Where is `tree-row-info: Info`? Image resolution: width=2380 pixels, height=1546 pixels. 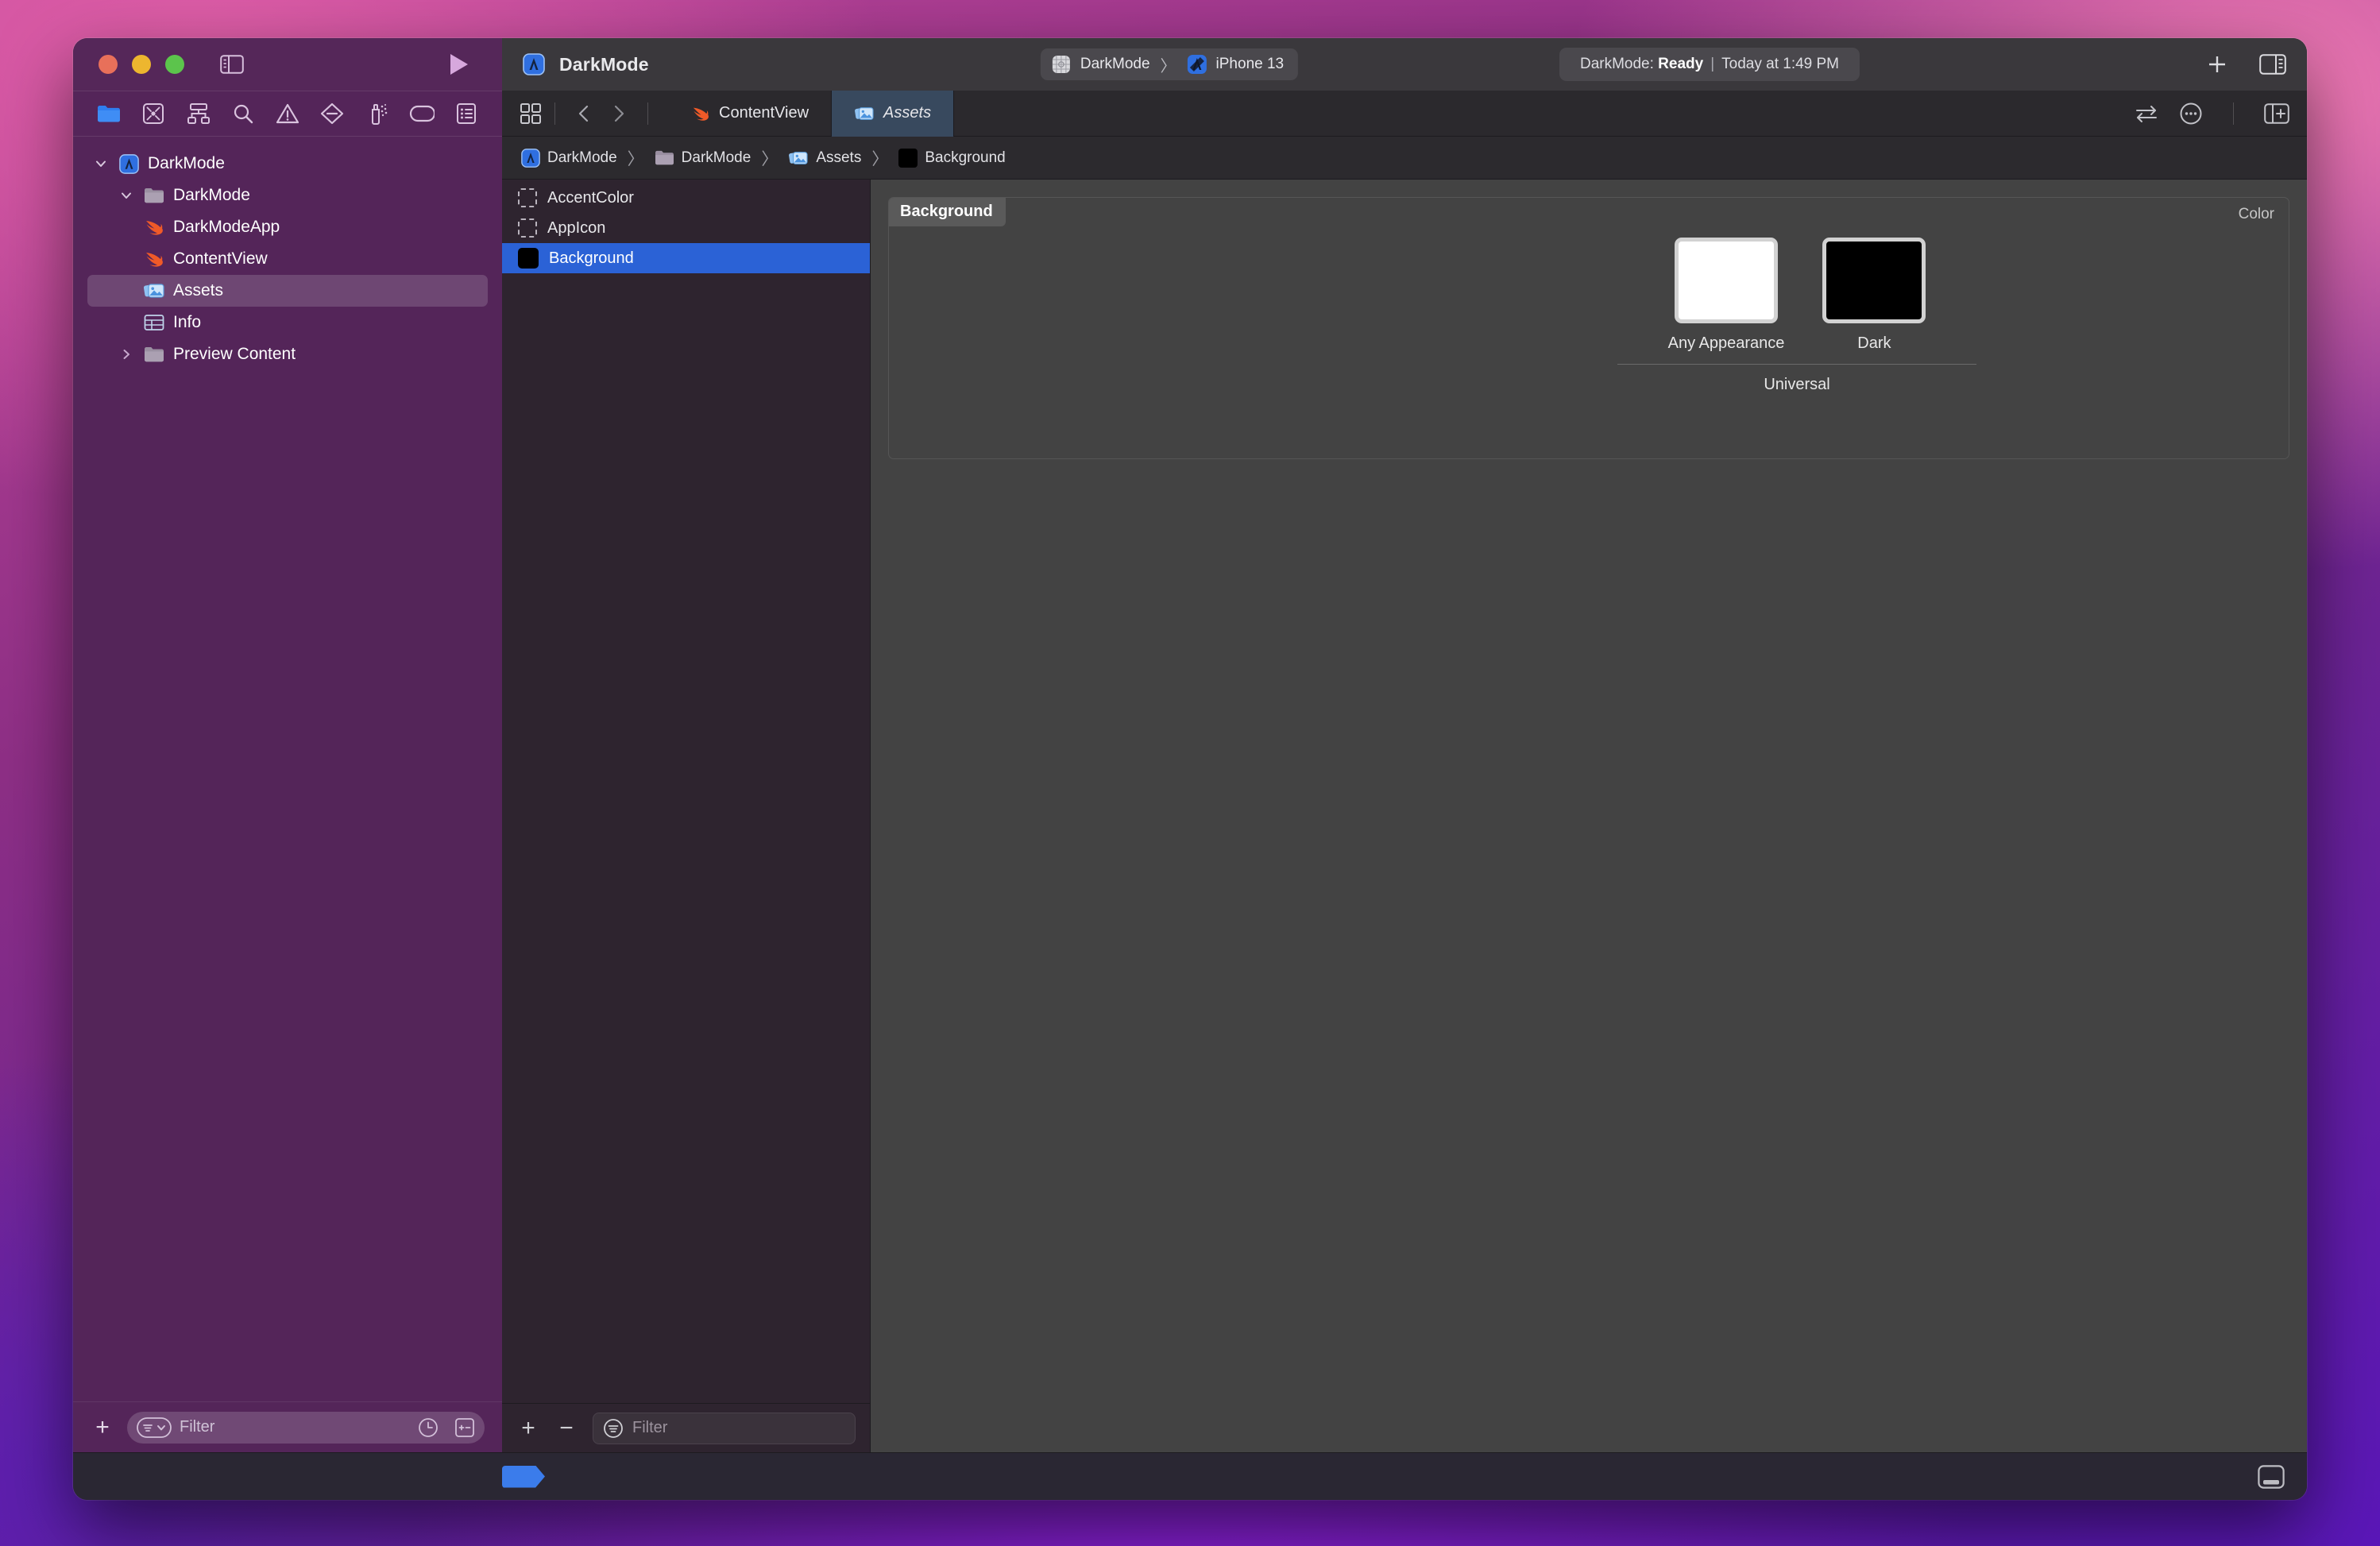
tree-row-info: Info is located at coordinates (287, 322).